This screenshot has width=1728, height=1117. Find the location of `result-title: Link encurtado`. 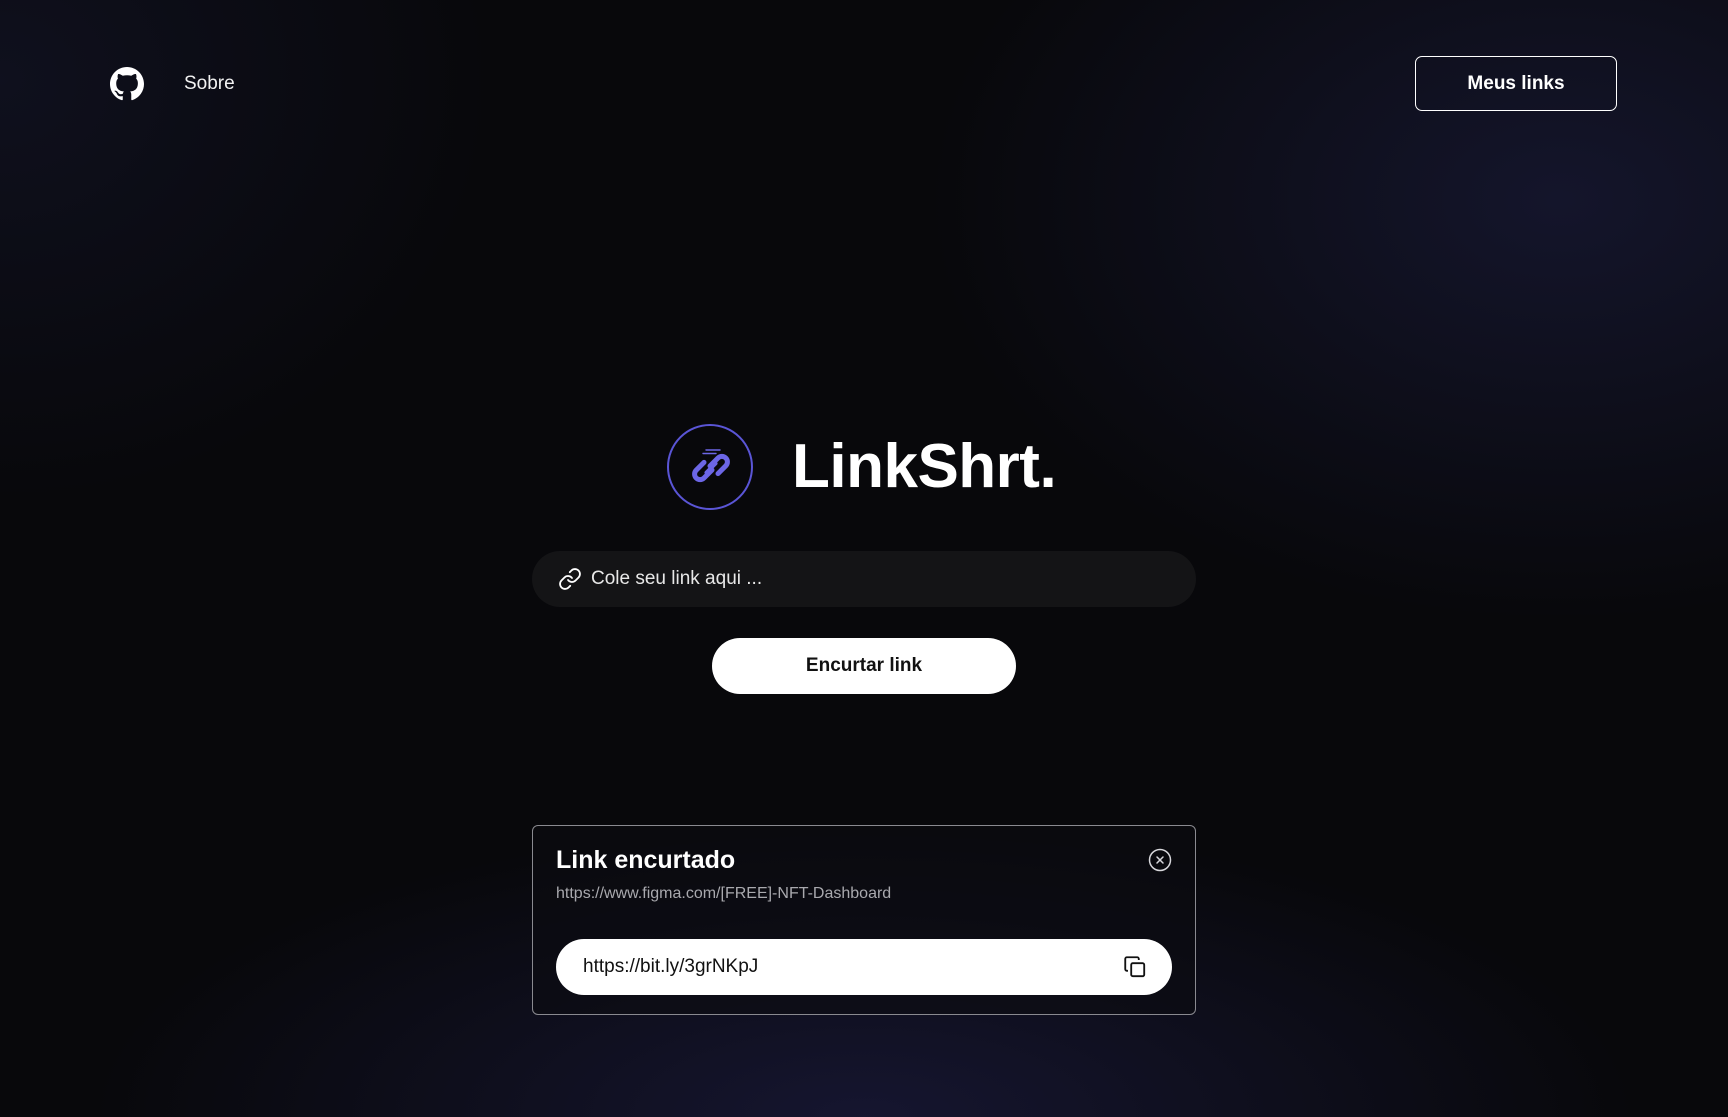

result-title: Link encurtado is located at coordinates (646, 860).